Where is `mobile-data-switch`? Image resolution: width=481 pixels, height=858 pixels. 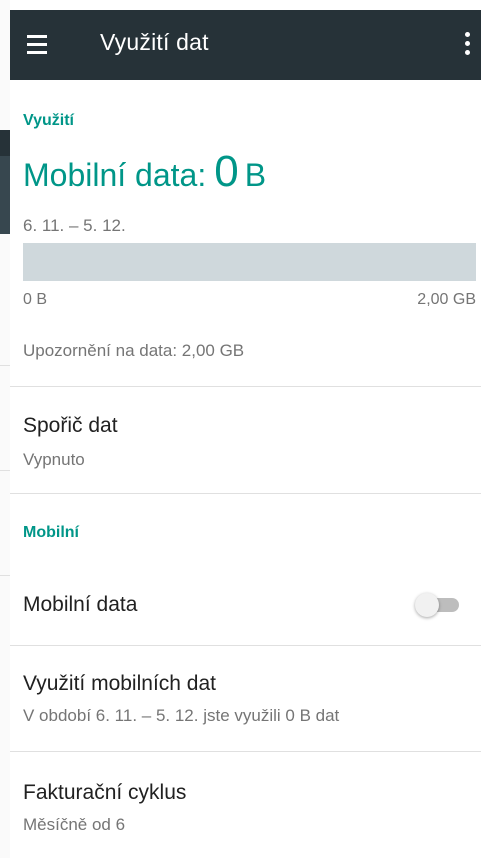
mobile-data-switch is located at coordinates (438, 605).